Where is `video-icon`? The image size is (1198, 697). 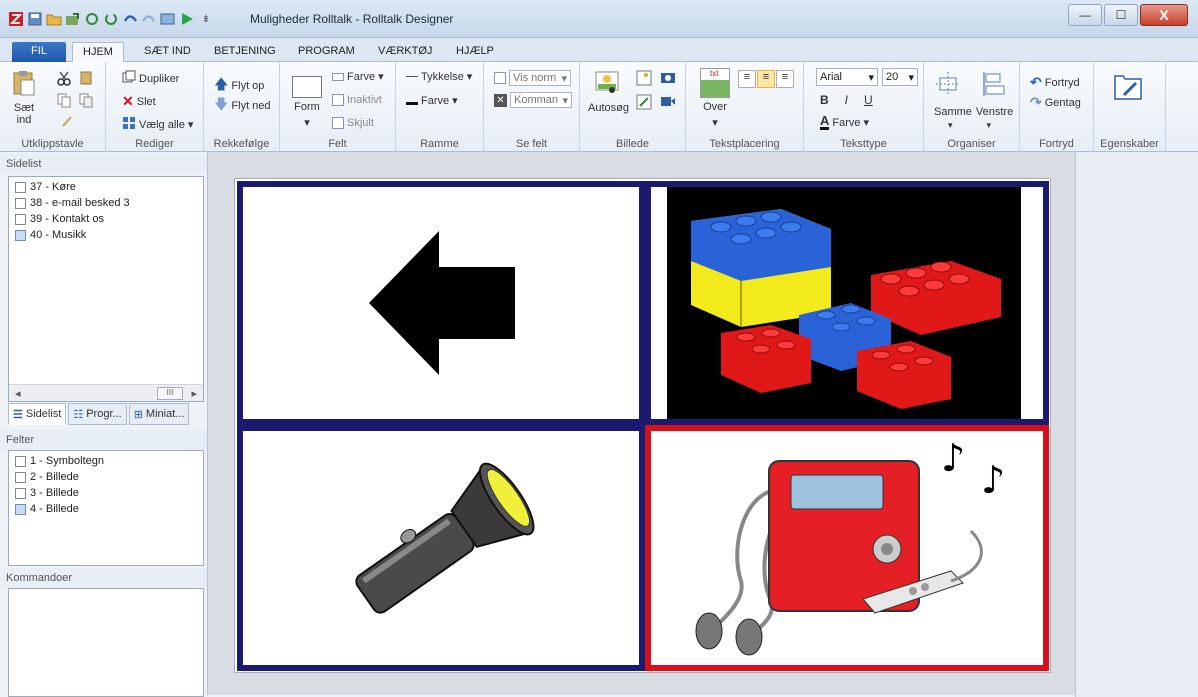
video-icon is located at coordinates (668, 101).